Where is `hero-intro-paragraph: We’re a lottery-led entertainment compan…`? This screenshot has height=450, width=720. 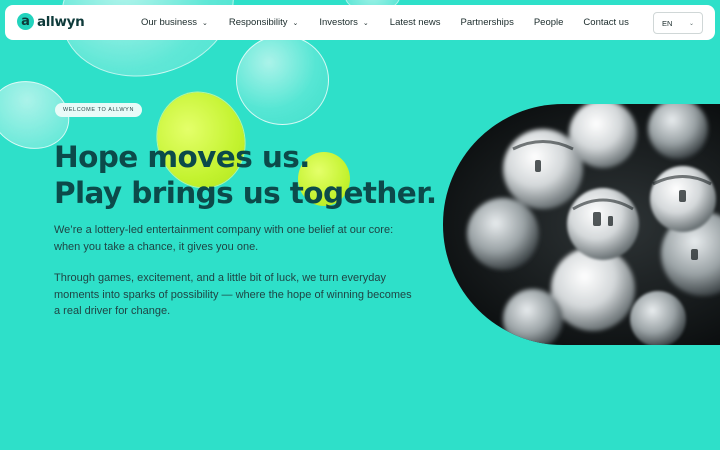
hero-intro-paragraph: We’re a lottery-led entertainment compan… is located at coordinates (224, 238).